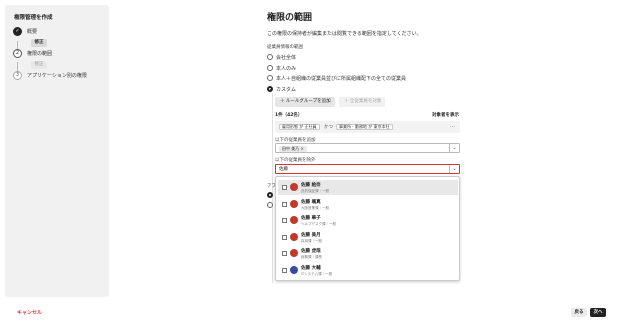 The width and height of the screenshot is (625, 321). What do you see at coordinates (368, 253) in the screenshot?
I see `dropdown-option: 佐藤 虎哉 総務課｜課長` at bounding box center [368, 253].